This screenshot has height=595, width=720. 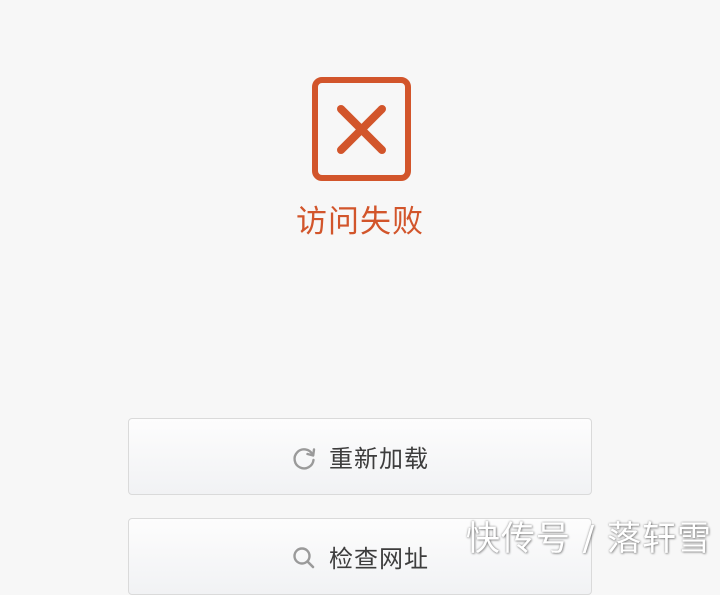 What do you see at coordinates (379, 459) in the screenshot?
I see `reload-label: 重新加载` at bounding box center [379, 459].